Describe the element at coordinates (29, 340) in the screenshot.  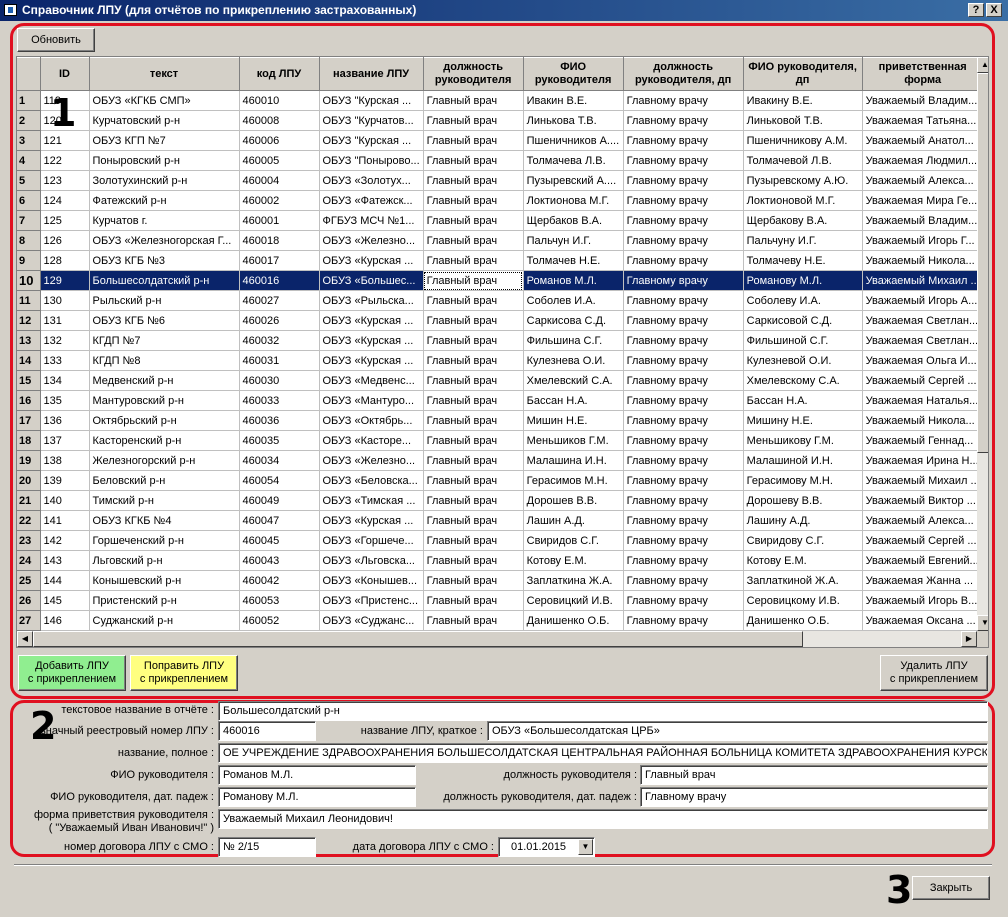
I see `row-number: 13` at that location.